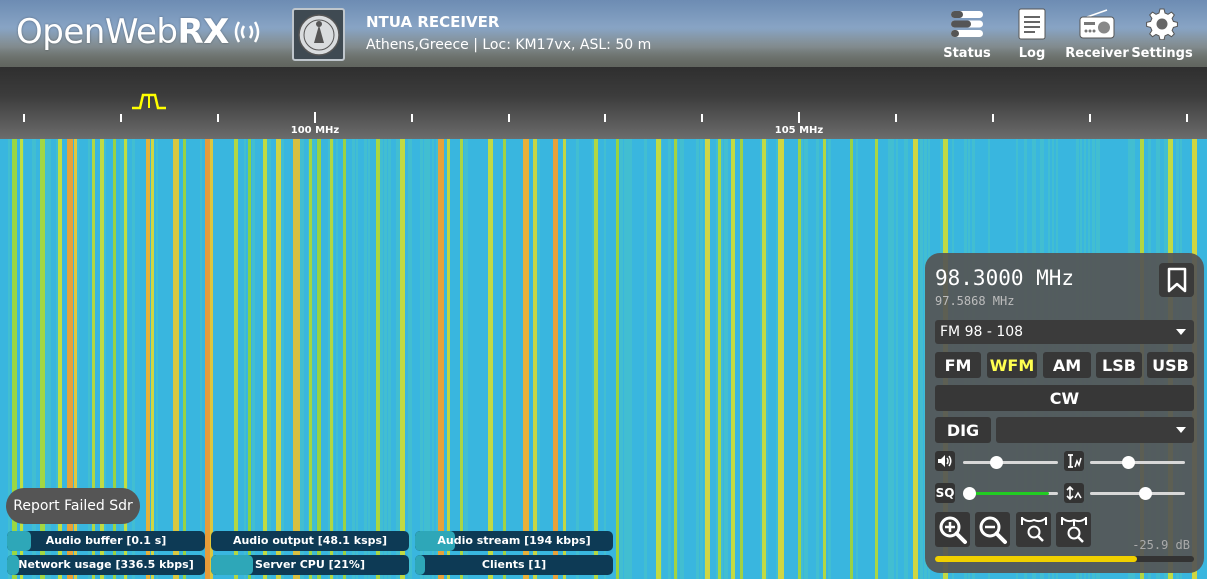  What do you see at coordinates (73, 506) in the screenshot?
I see `report-failed-sdr-button: Report Failed Sdr` at bounding box center [73, 506].